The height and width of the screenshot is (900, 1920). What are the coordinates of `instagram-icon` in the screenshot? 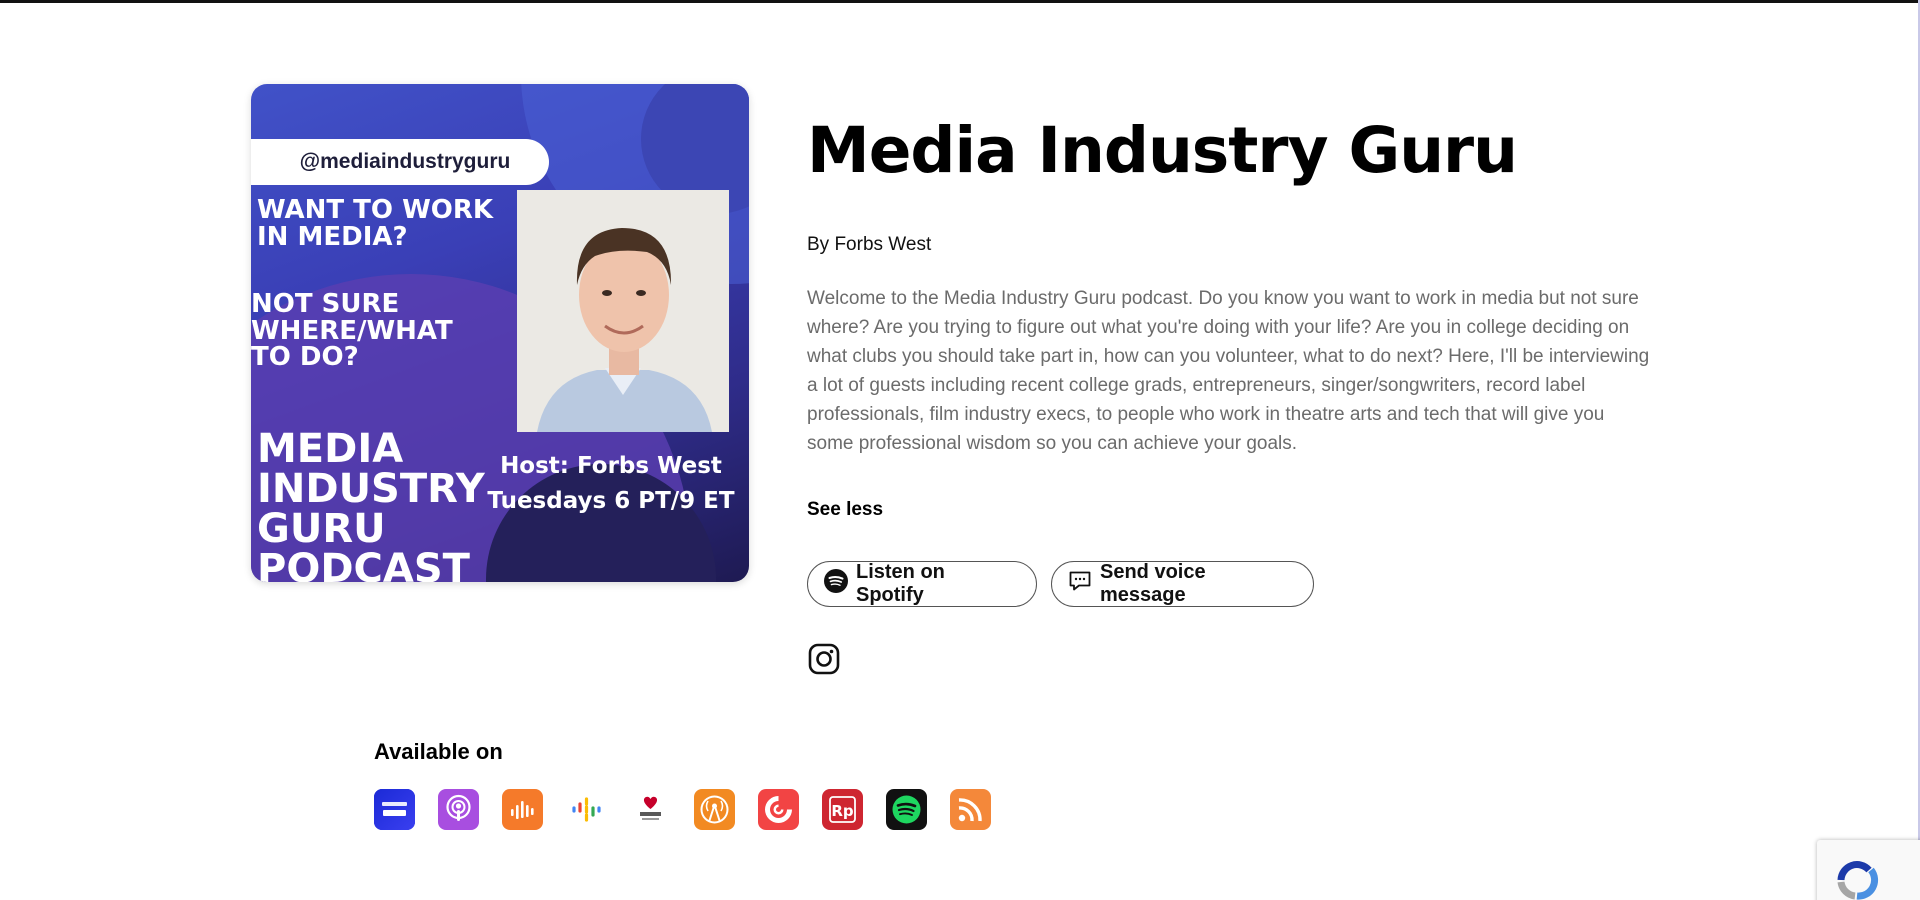 It's located at (824, 659).